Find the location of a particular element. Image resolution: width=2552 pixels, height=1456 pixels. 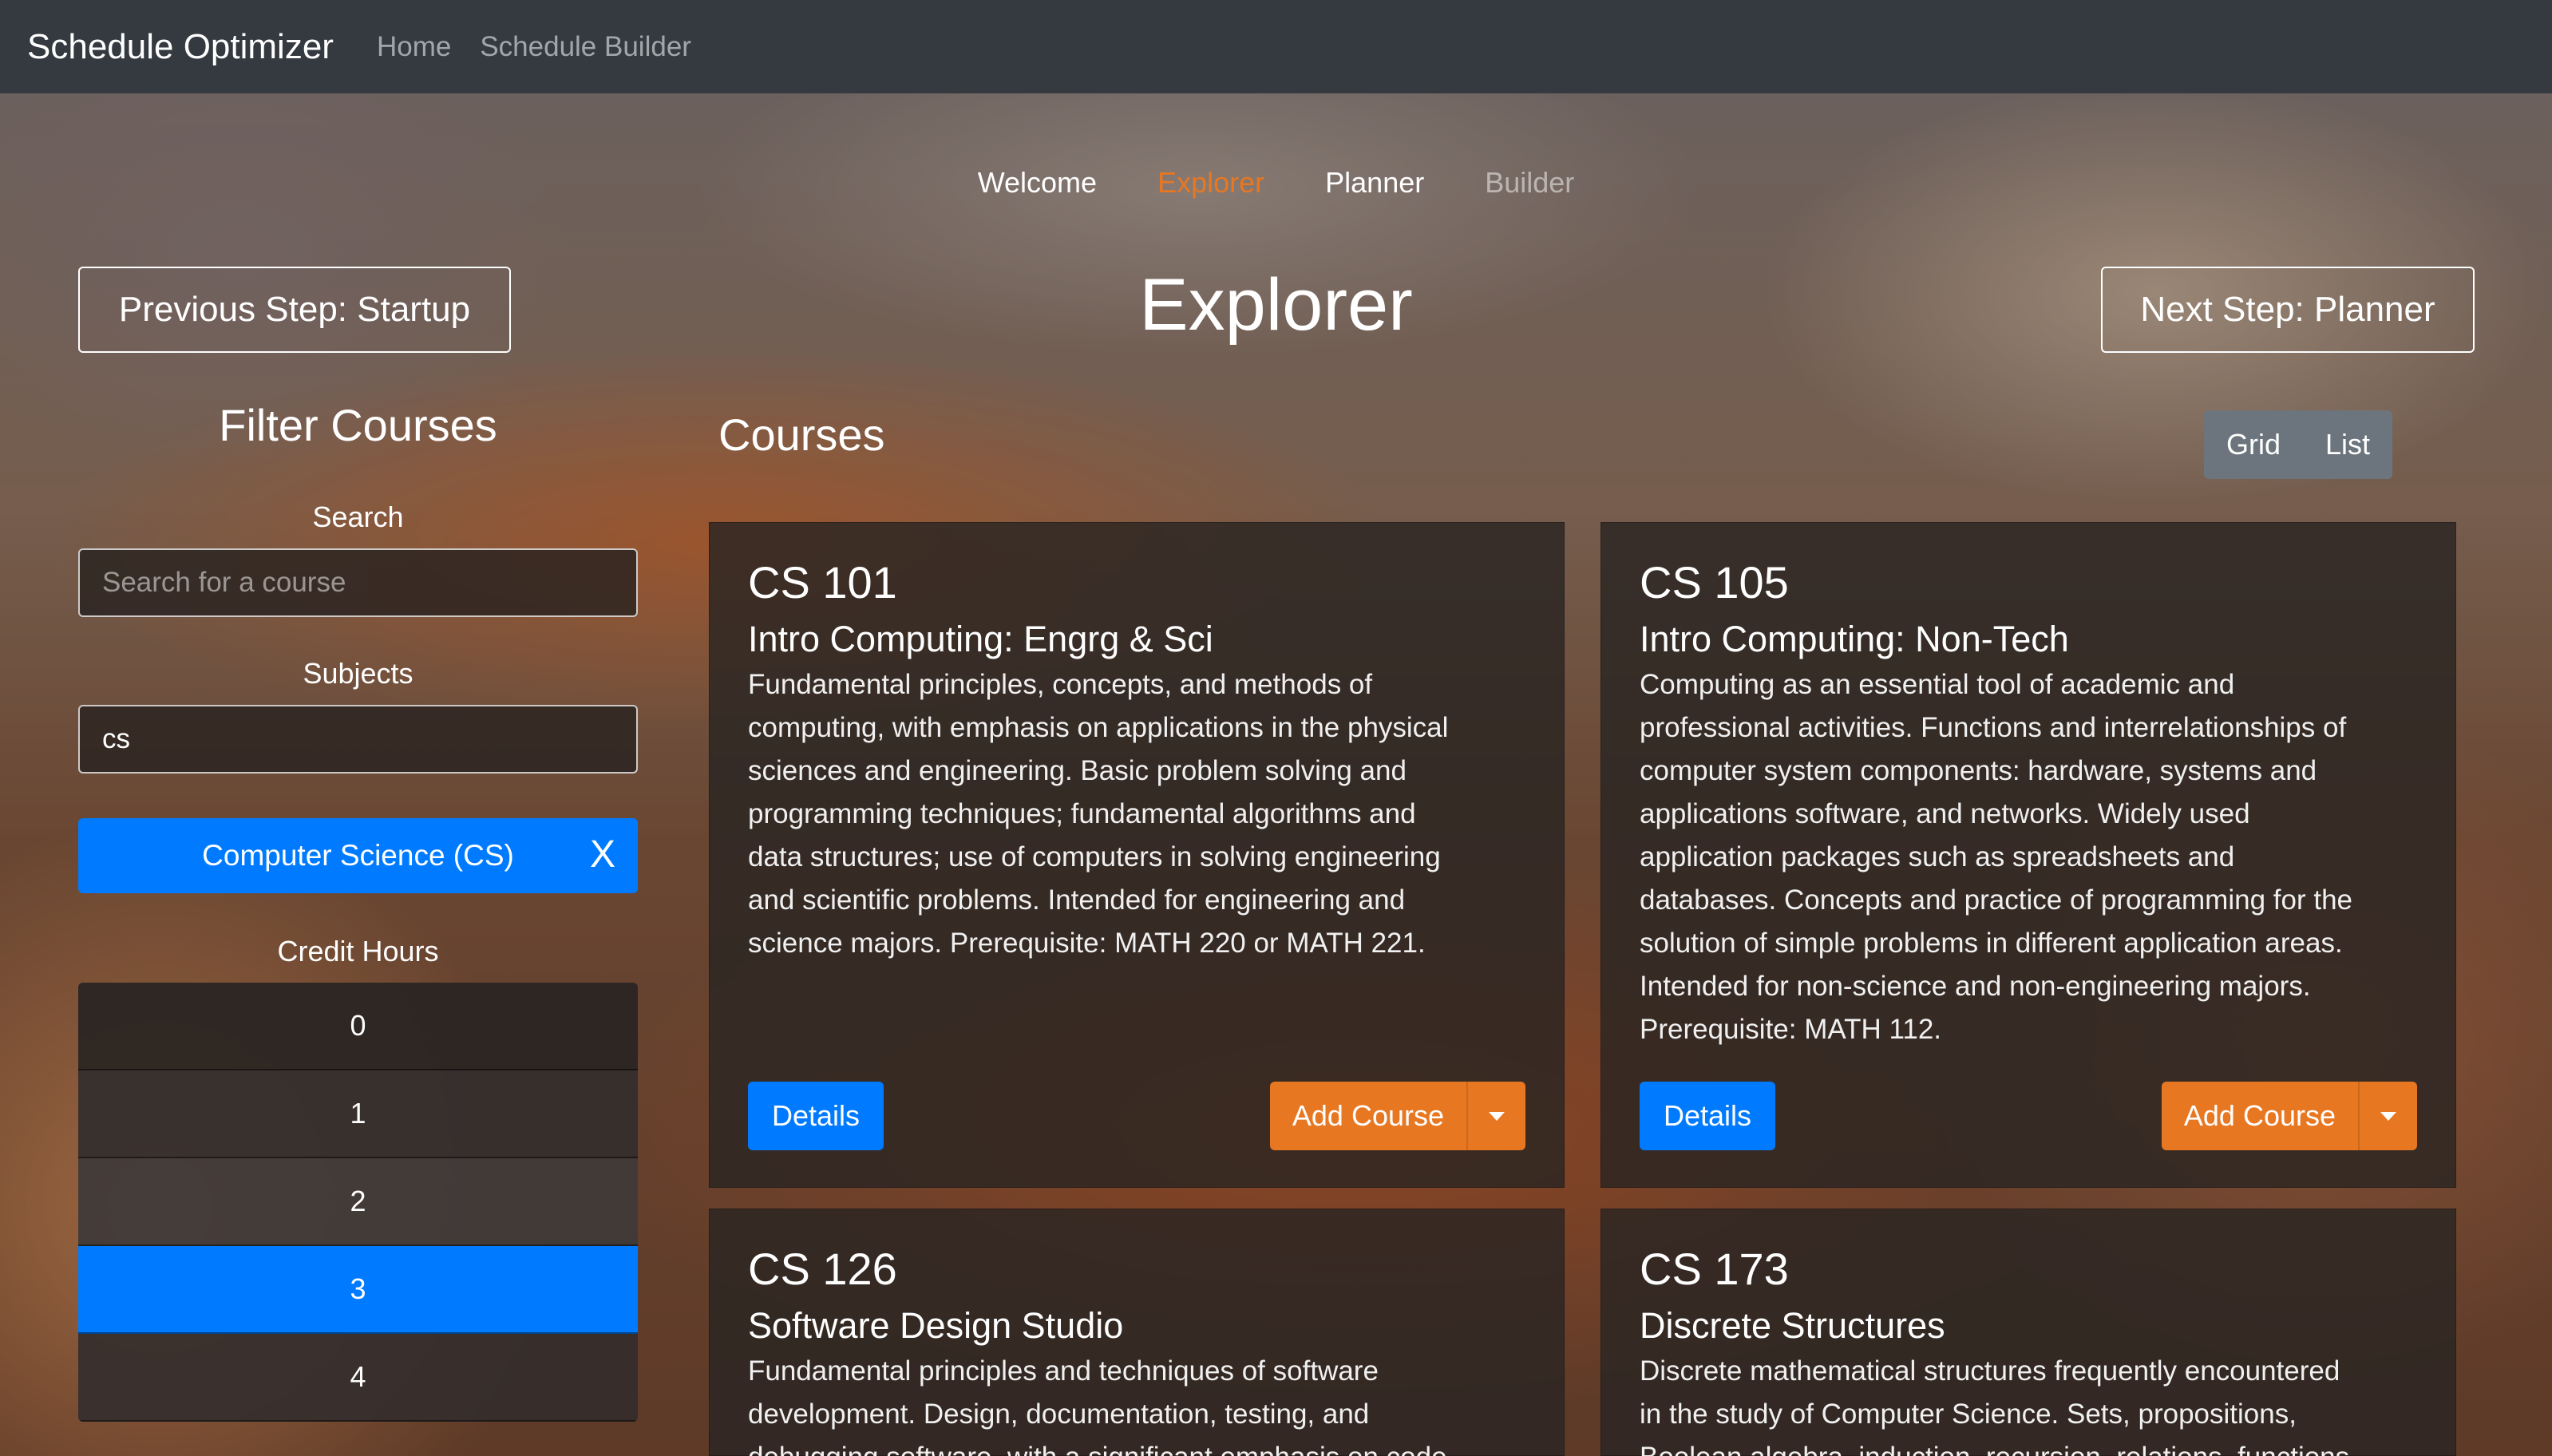

brand-logo: Schedule Optimizer is located at coordinates (180, 47).